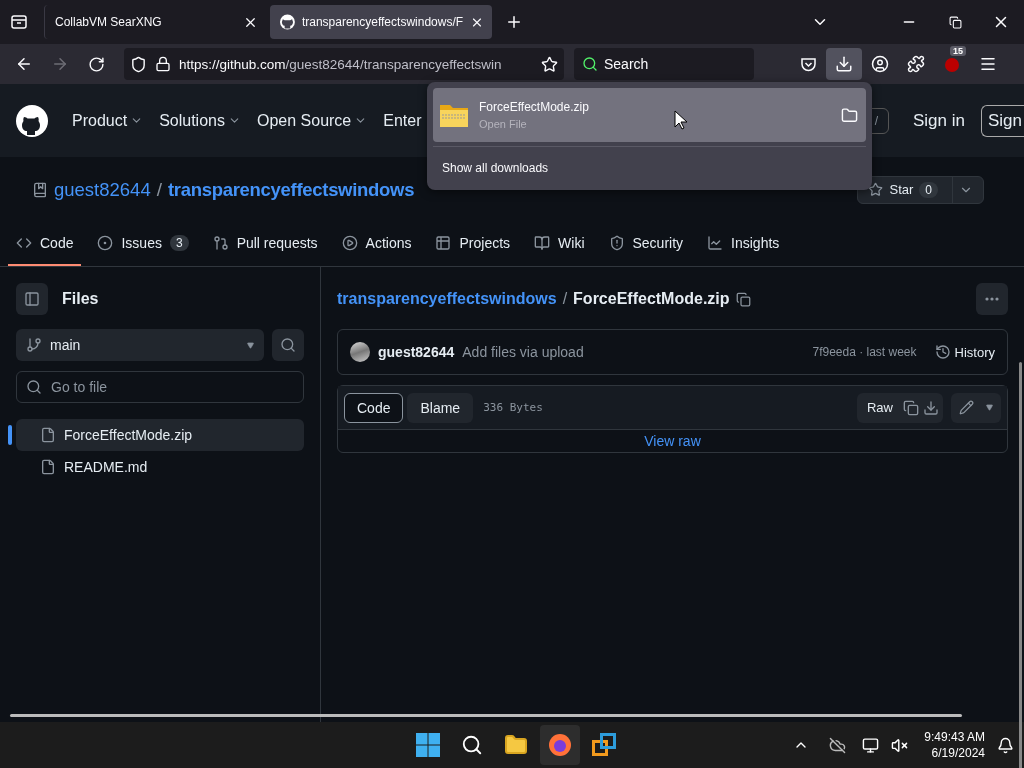 The height and width of the screenshot is (768, 1024). I want to click on commit-message: Add files via upload, so click(523, 352).